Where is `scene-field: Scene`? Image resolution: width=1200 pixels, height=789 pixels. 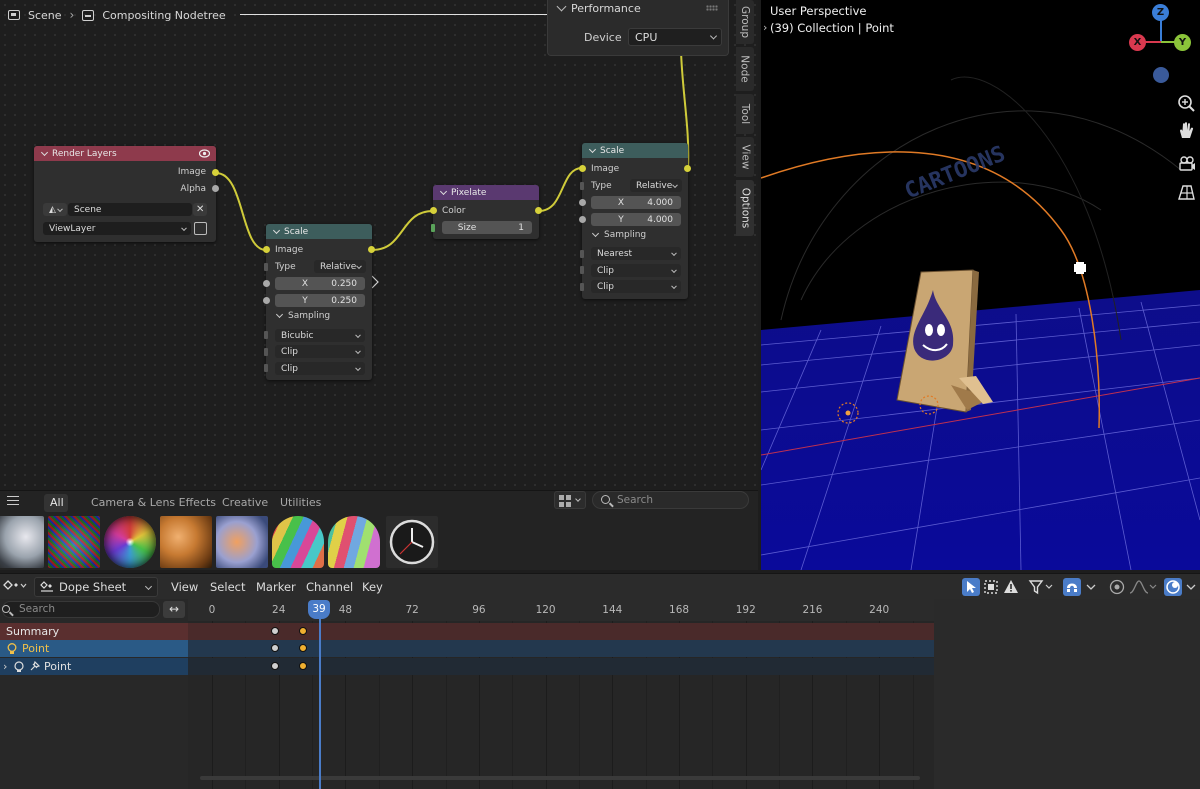
scene-field: Scene is located at coordinates (130, 209).